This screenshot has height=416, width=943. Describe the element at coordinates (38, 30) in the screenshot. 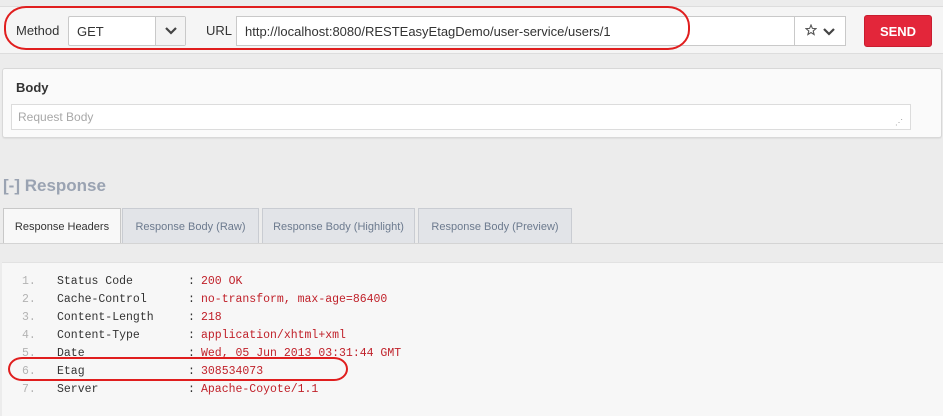

I see `method-label: Method` at that location.